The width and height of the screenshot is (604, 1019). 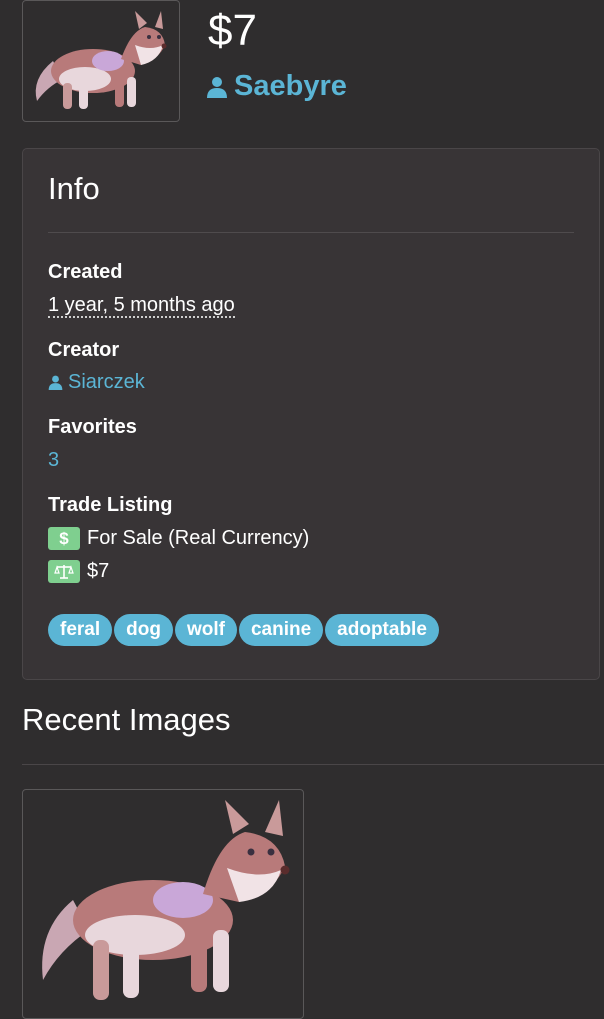 What do you see at coordinates (92, 427) in the screenshot?
I see `favorites-label: Favorites` at bounding box center [92, 427].